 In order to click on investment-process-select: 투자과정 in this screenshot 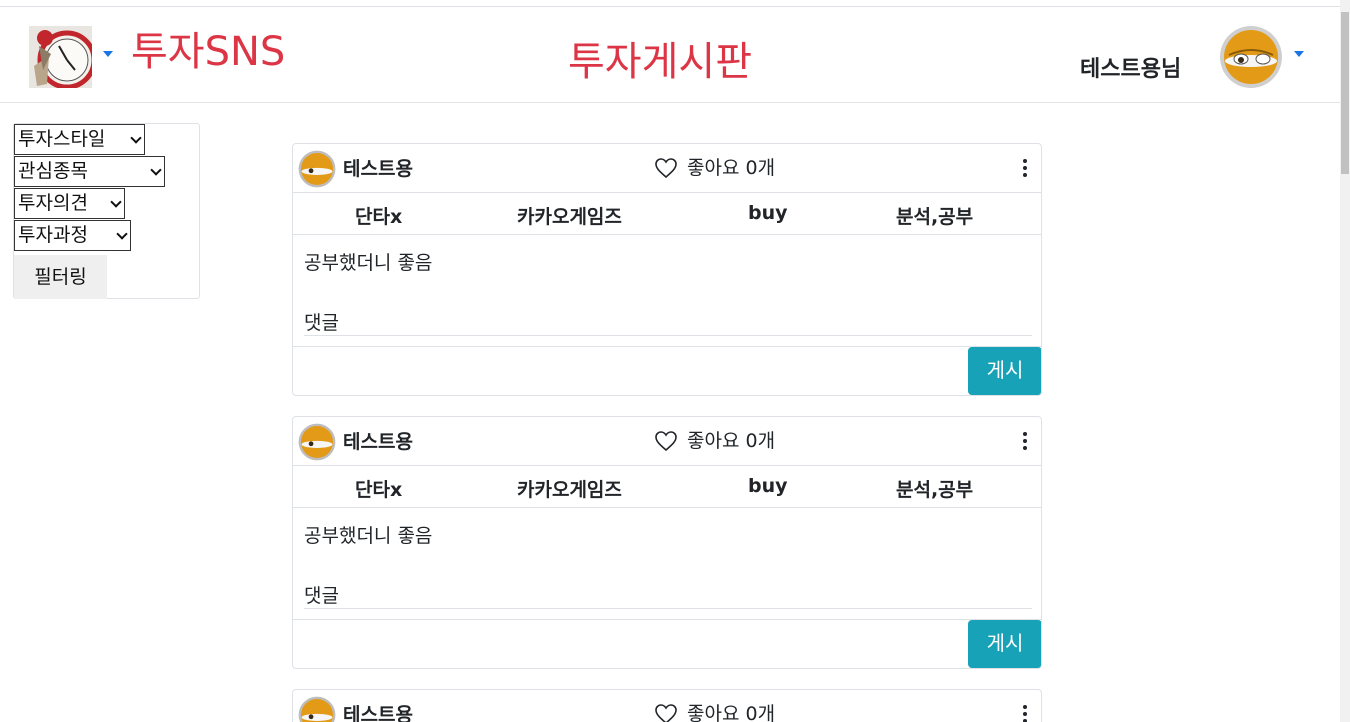, I will do `click(72, 235)`.